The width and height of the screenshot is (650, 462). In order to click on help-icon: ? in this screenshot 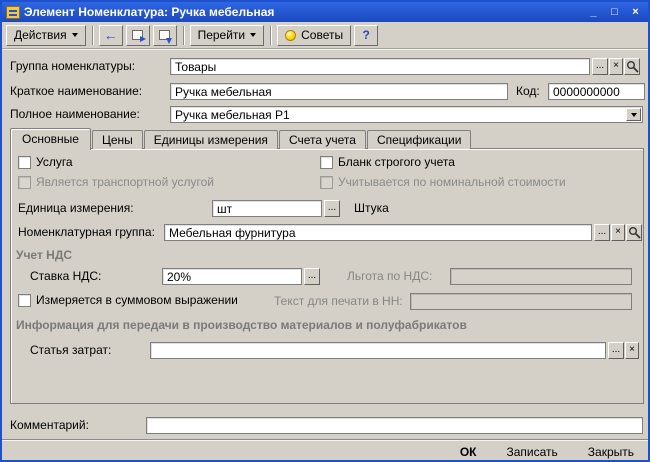, I will do `click(366, 35)`.